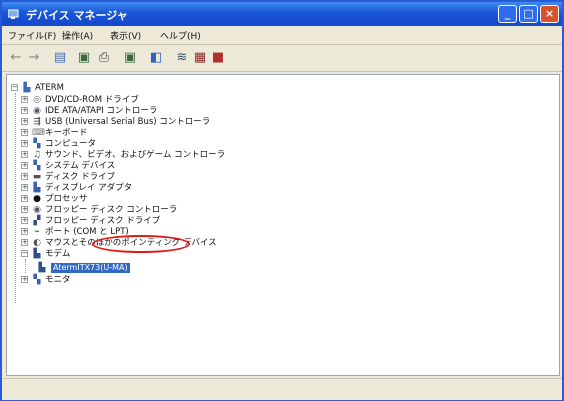 The width and height of the screenshot is (564, 401). What do you see at coordinates (66, 133) in the screenshot?
I see `tree-item-label: キーボード` at bounding box center [66, 133].